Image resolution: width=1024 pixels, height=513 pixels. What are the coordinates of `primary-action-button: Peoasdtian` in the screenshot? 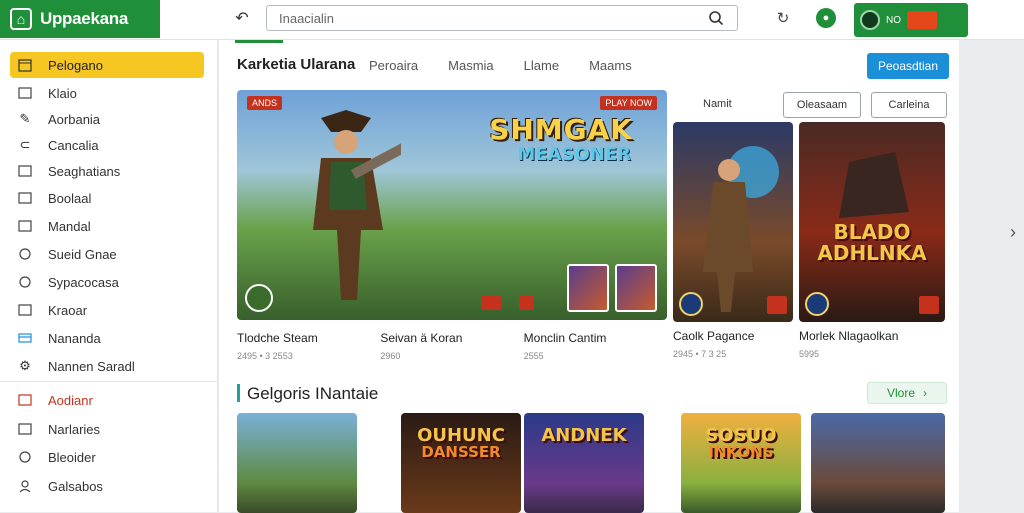 It's located at (908, 66).